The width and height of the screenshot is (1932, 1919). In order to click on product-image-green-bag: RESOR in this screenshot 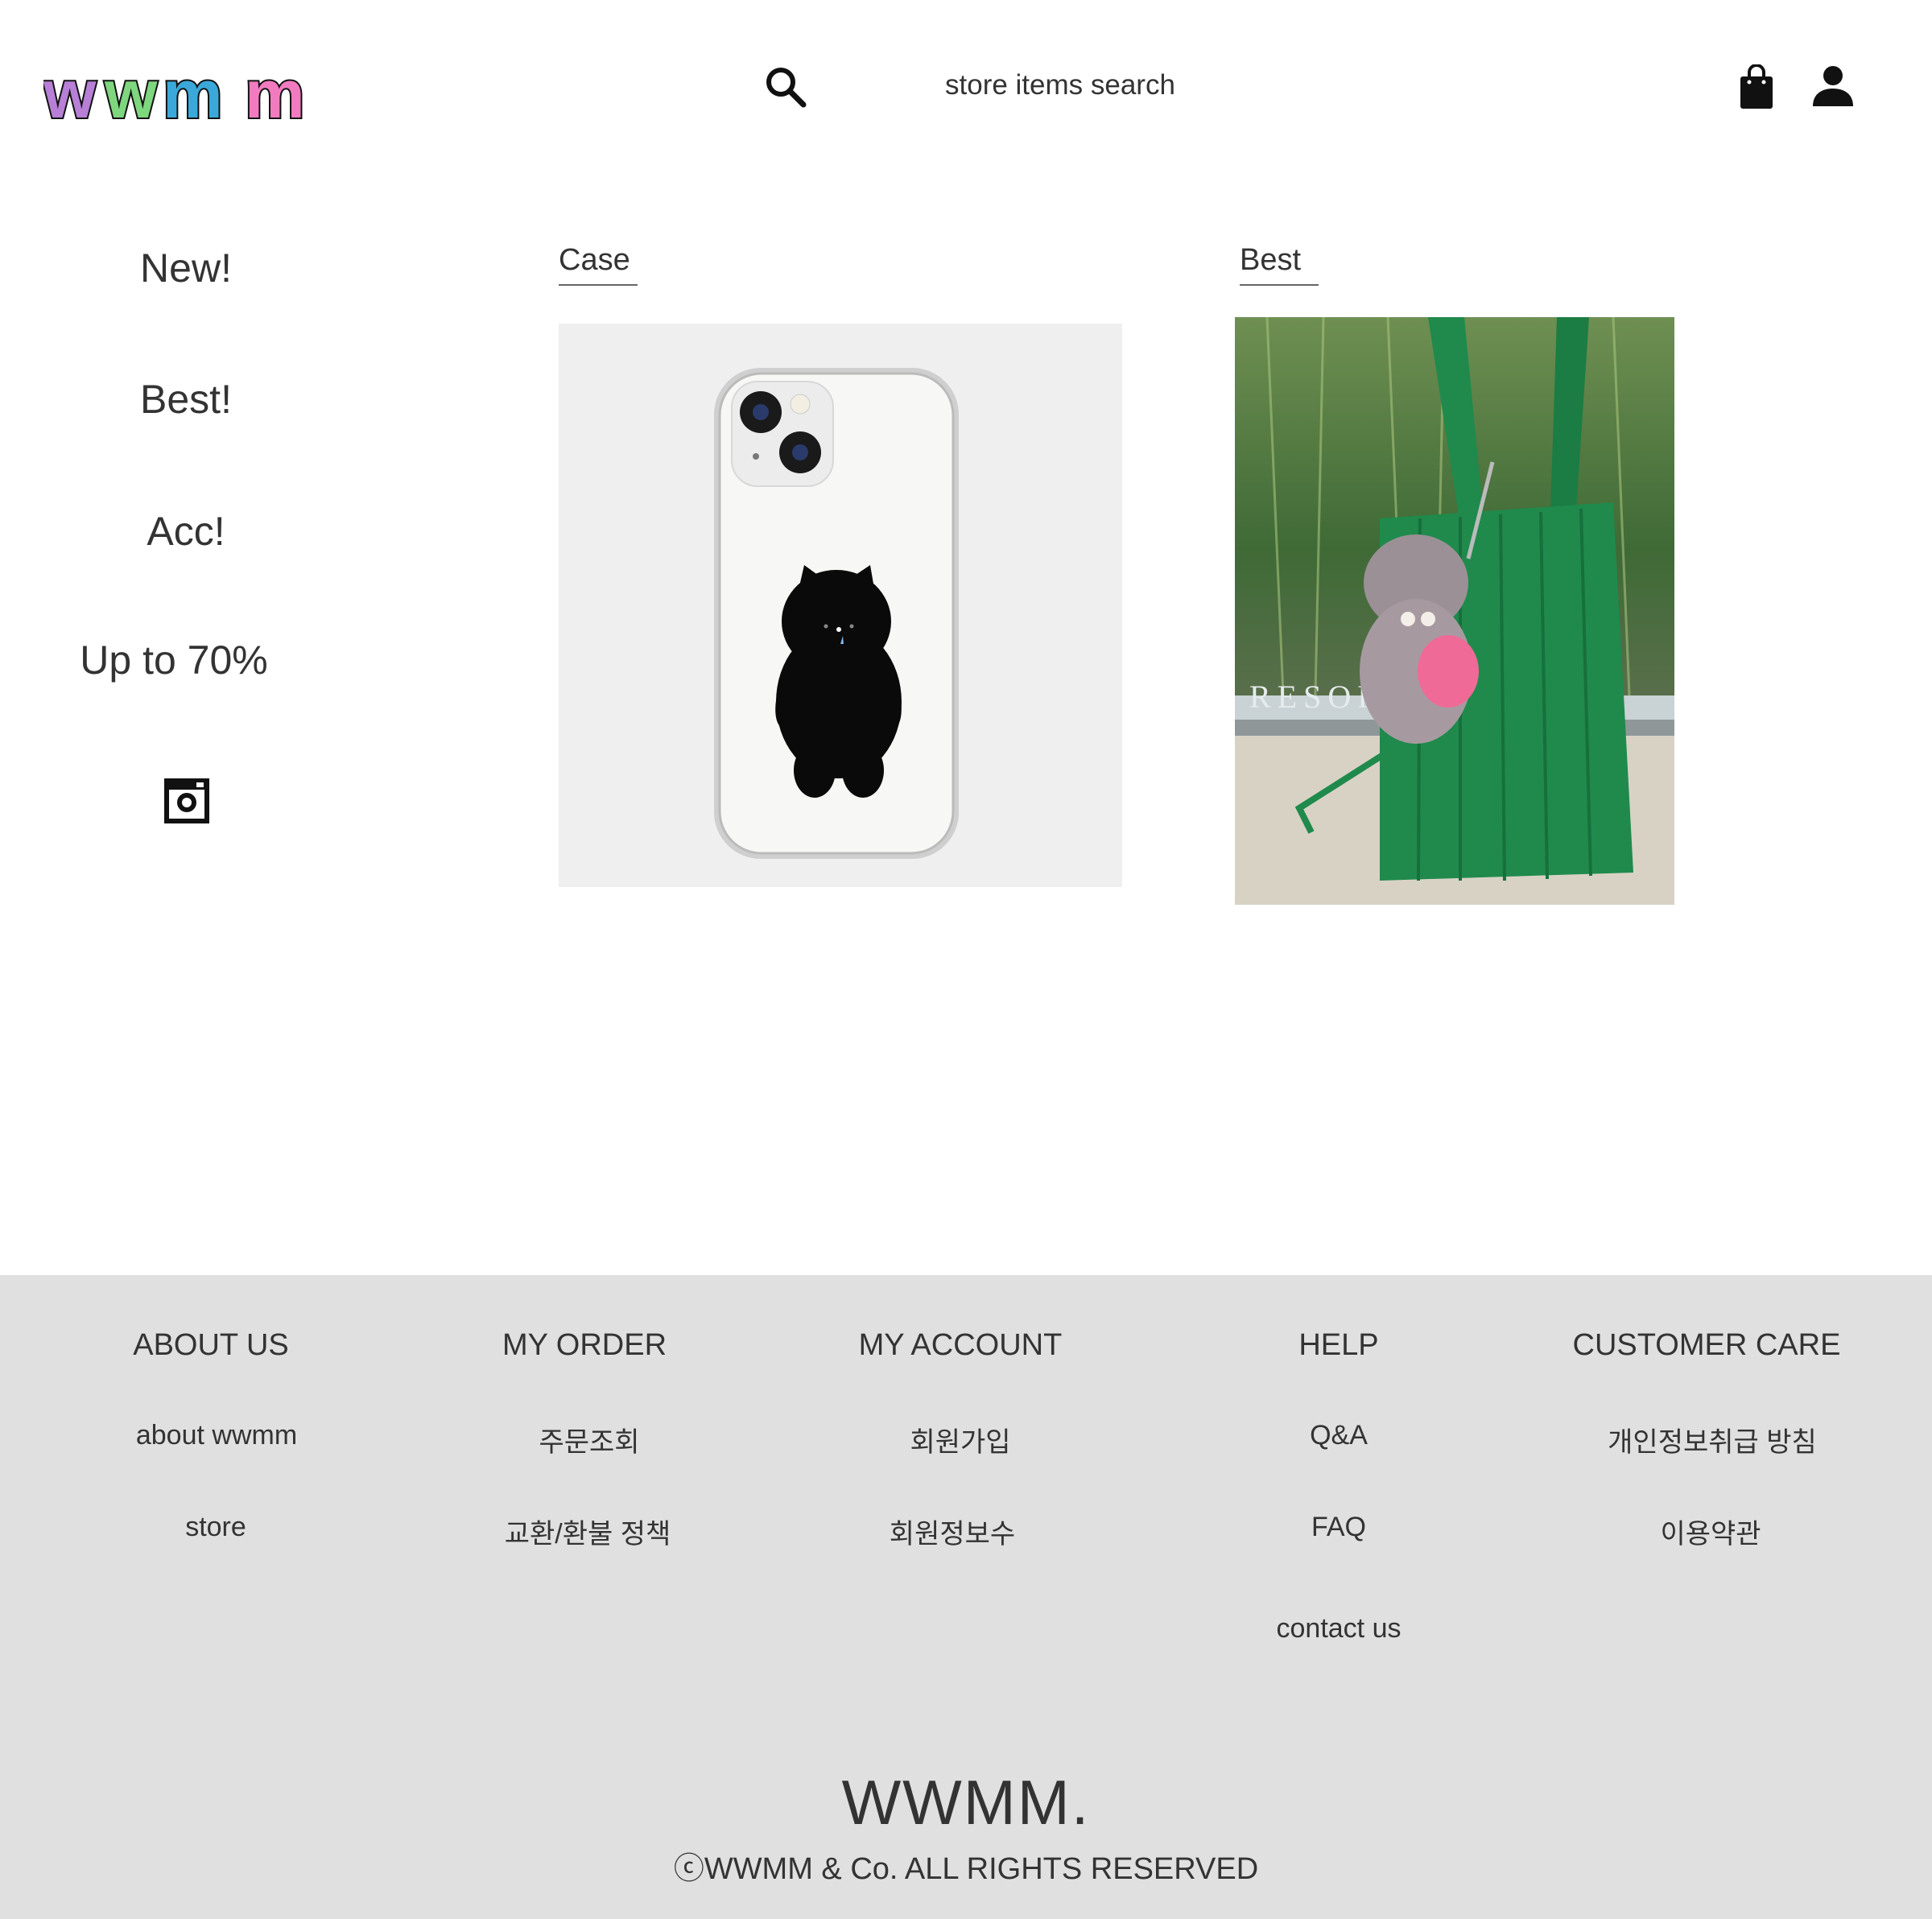, I will do `click(1454, 611)`.